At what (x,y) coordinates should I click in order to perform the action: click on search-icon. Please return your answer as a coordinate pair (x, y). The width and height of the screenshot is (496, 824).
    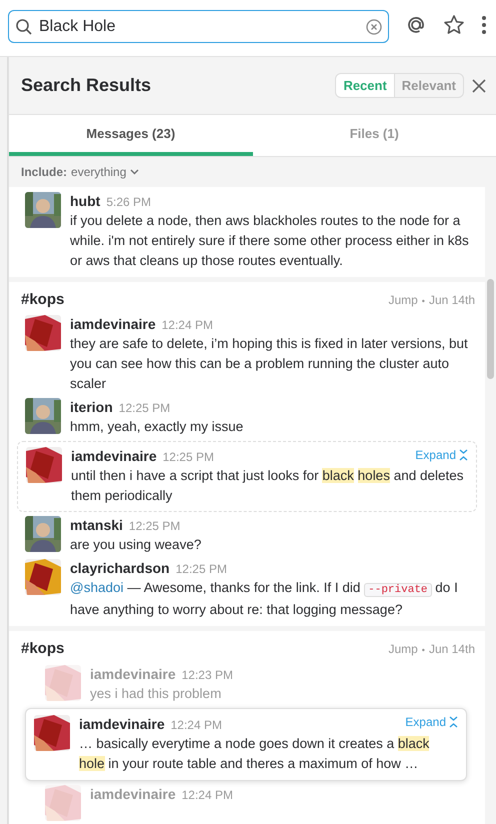
    Looking at the image, I should click on (24, 27).